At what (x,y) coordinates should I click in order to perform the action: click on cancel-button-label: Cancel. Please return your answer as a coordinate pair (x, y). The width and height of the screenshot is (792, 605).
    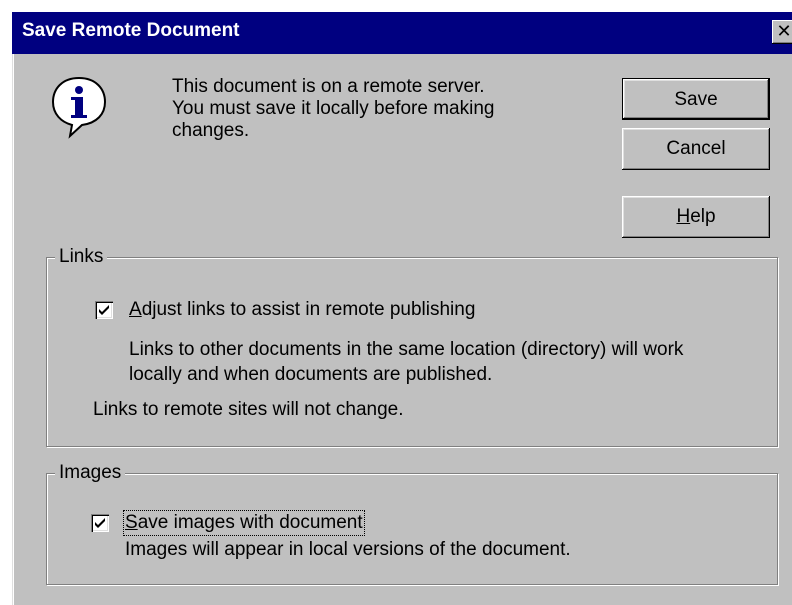
    Looking at the image, I should click on (696, 148).